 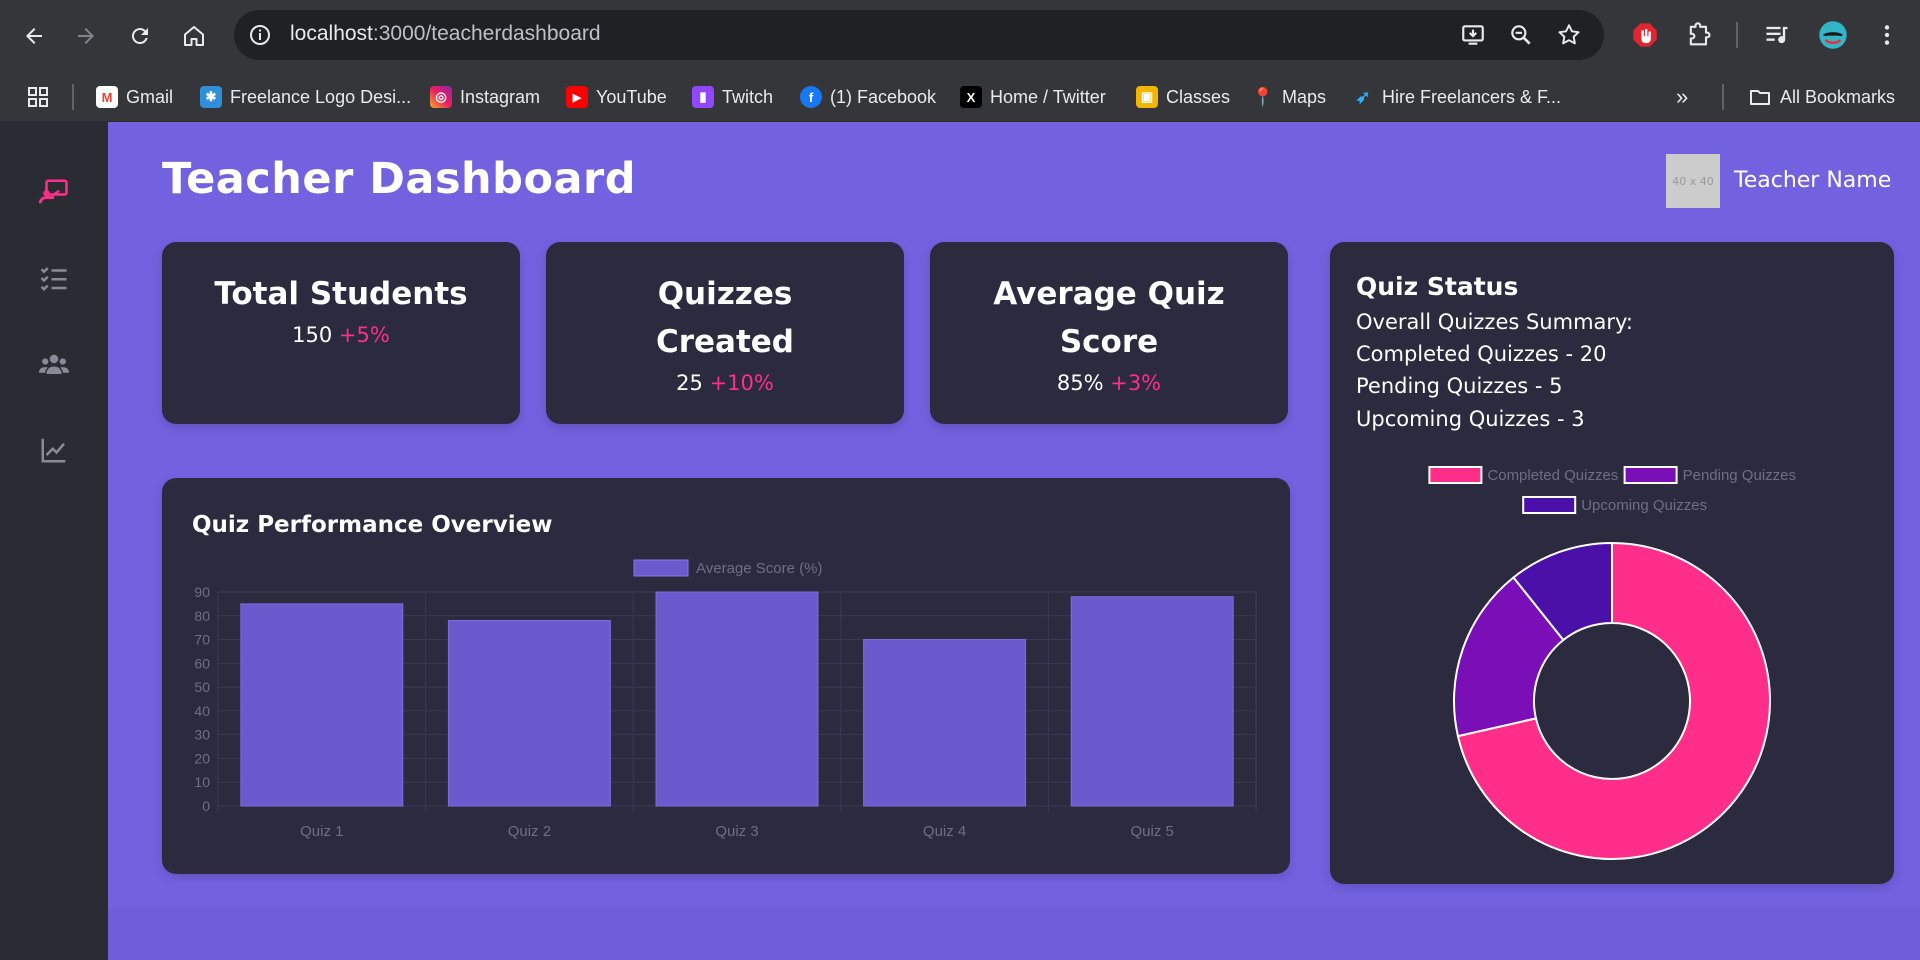 What do you see at coordinates (1363, 96) in the screenshot?
I see `freelancer-bird-icon: ➶` at bounding box center [1363, 96].